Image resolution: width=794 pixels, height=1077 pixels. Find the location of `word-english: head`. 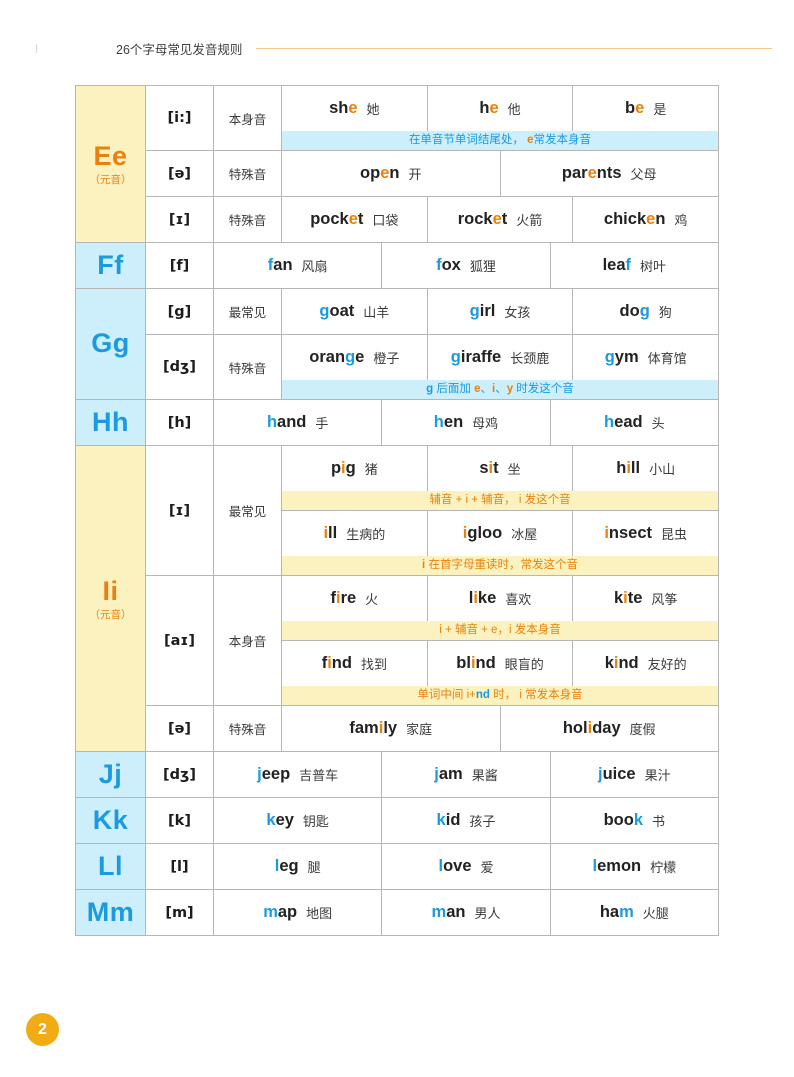

word-english: head is located at coordinates (623, 422).